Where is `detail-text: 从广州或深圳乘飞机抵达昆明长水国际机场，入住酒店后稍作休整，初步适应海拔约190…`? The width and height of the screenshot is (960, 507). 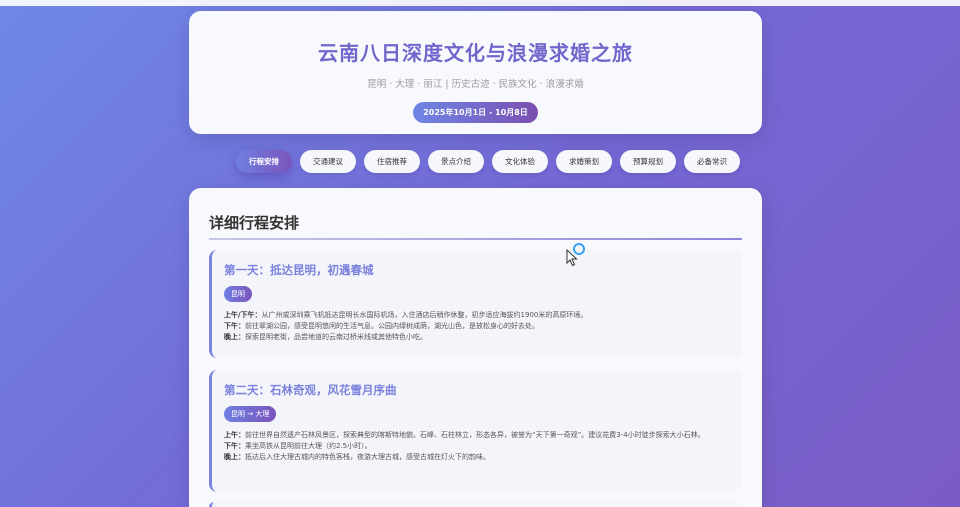 detail-text: 从广州或深圳乘飞机抵达昆明长水国际机场，入住酒店后稍作休整，初步适应海拔约190… is located at coordinates (424, 315).